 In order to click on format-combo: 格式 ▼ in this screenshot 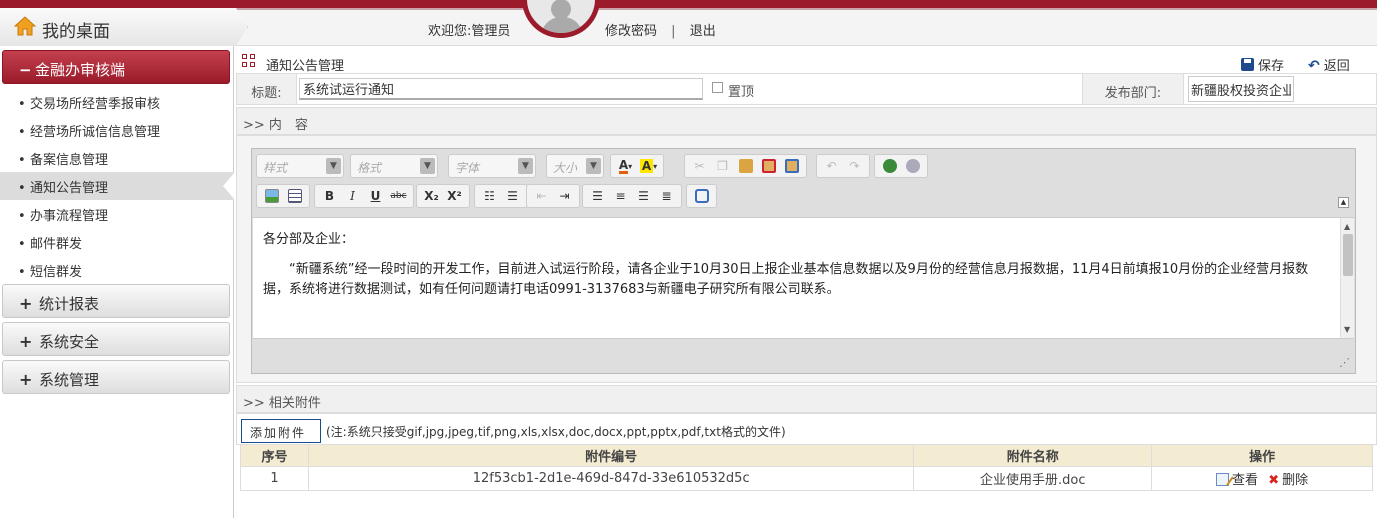, I will do `click(394, 166)`.